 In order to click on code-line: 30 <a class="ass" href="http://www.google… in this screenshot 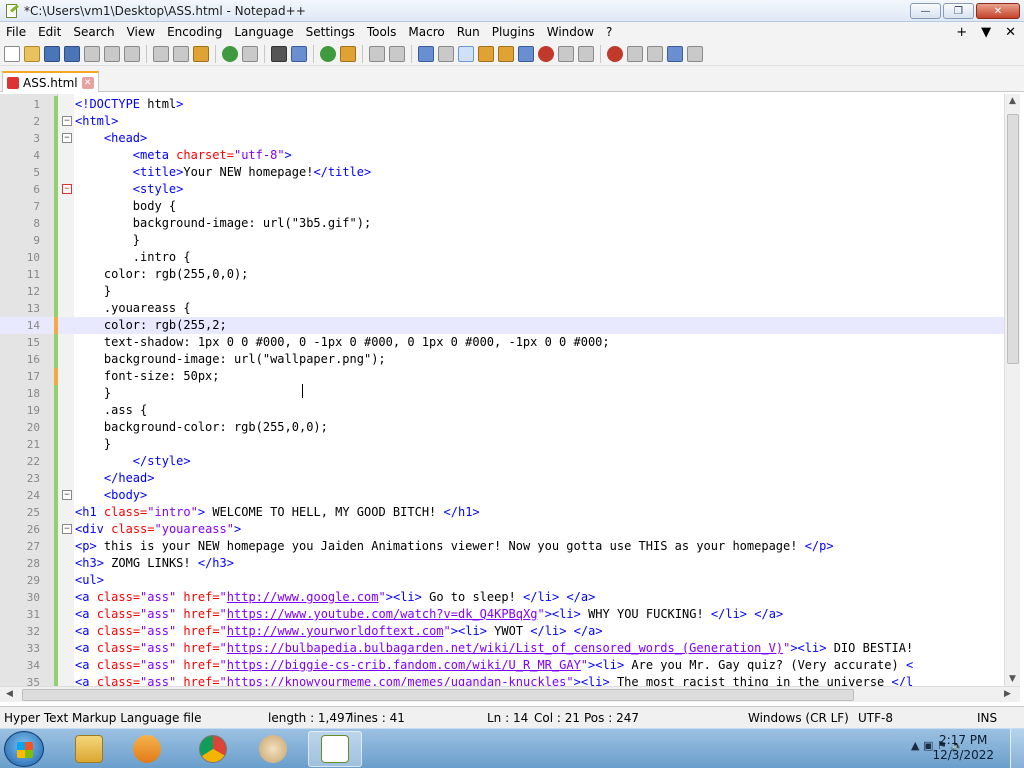, I will do `click(502, 597)`.